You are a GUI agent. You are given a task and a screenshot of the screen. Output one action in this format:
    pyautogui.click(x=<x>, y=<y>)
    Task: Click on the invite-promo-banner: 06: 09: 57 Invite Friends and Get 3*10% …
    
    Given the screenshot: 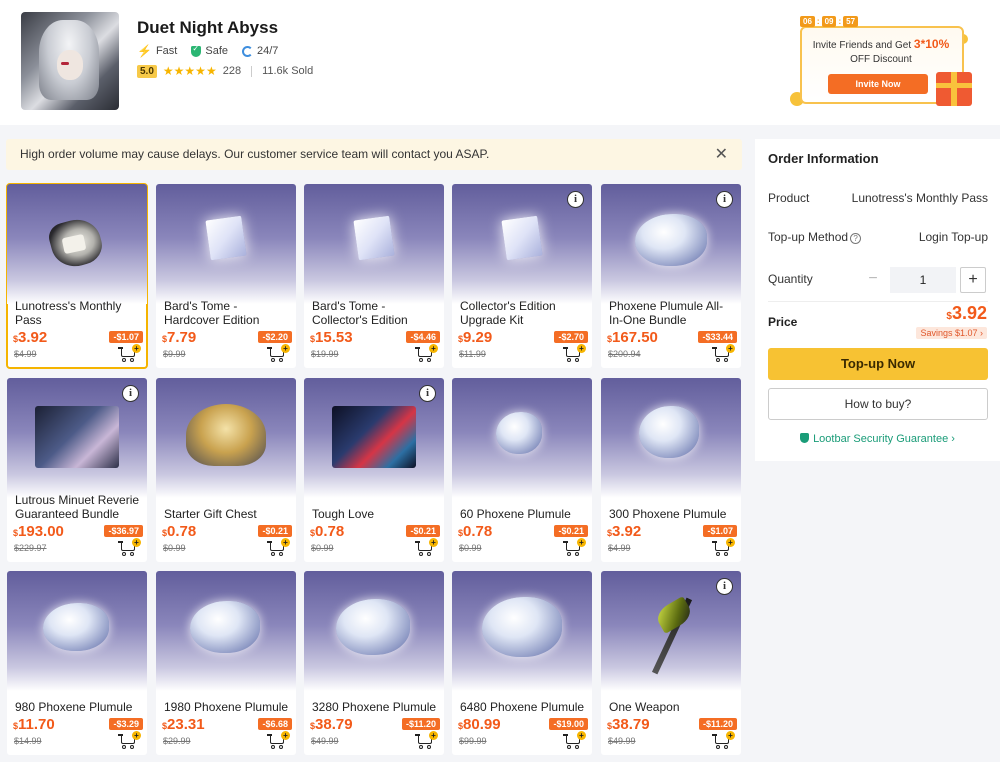 What is the action you would take?
    pyautogui.click(x=884, y=62)
    